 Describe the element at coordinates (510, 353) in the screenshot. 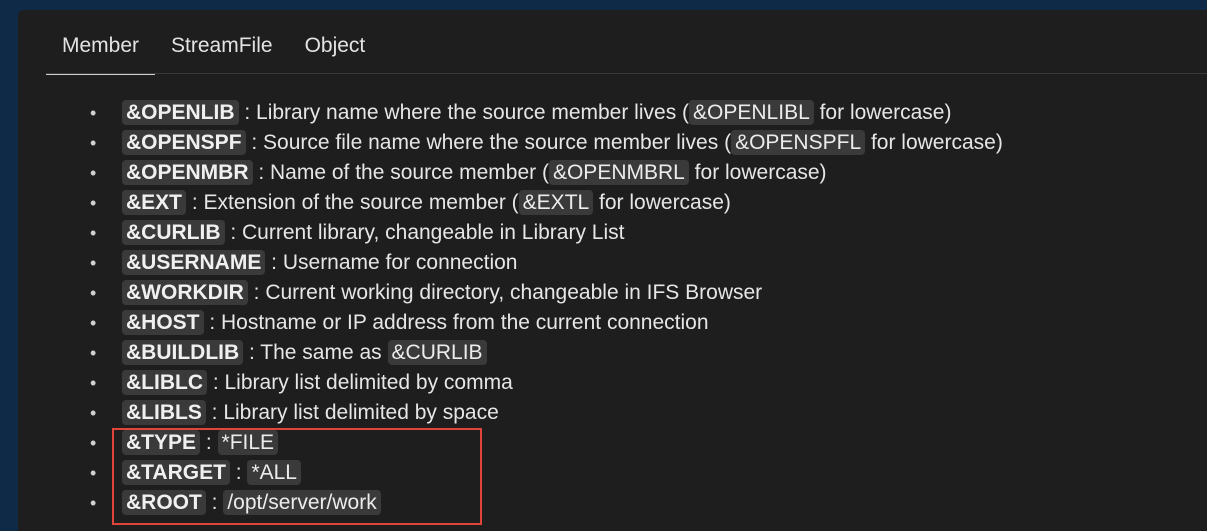

I see `list-item: • &BUILDLIB : The same as &CURLIB` at that location.